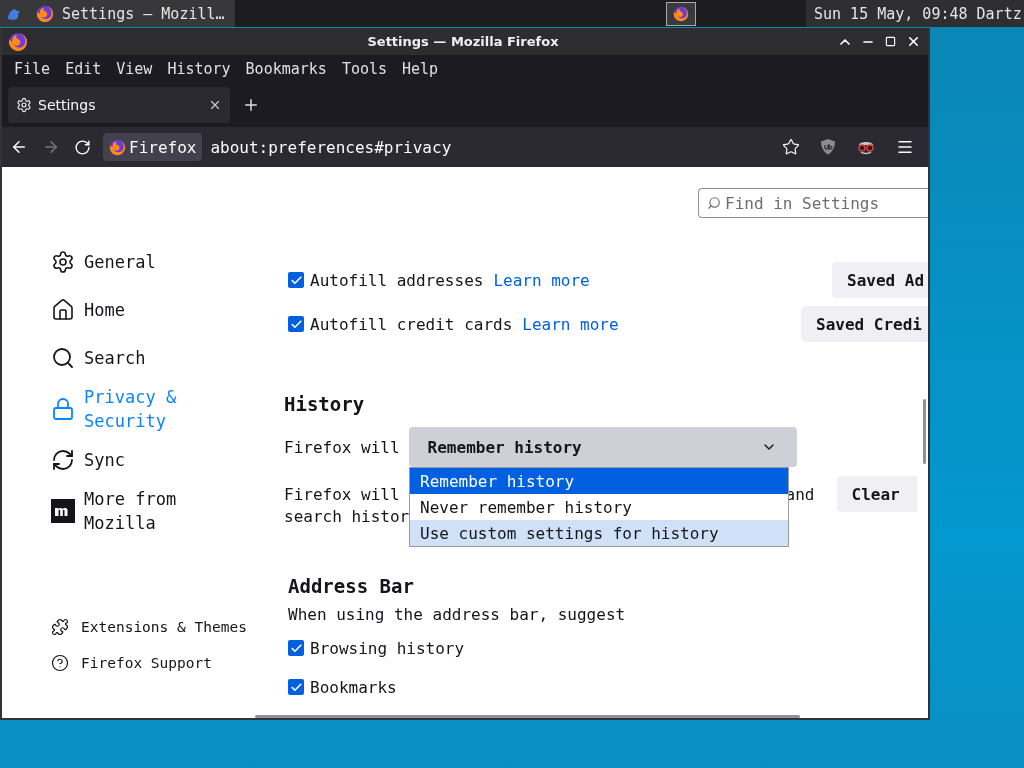 This screenshot has width=1024, height=768. I want to click on lock-icon, so click(63, 409).